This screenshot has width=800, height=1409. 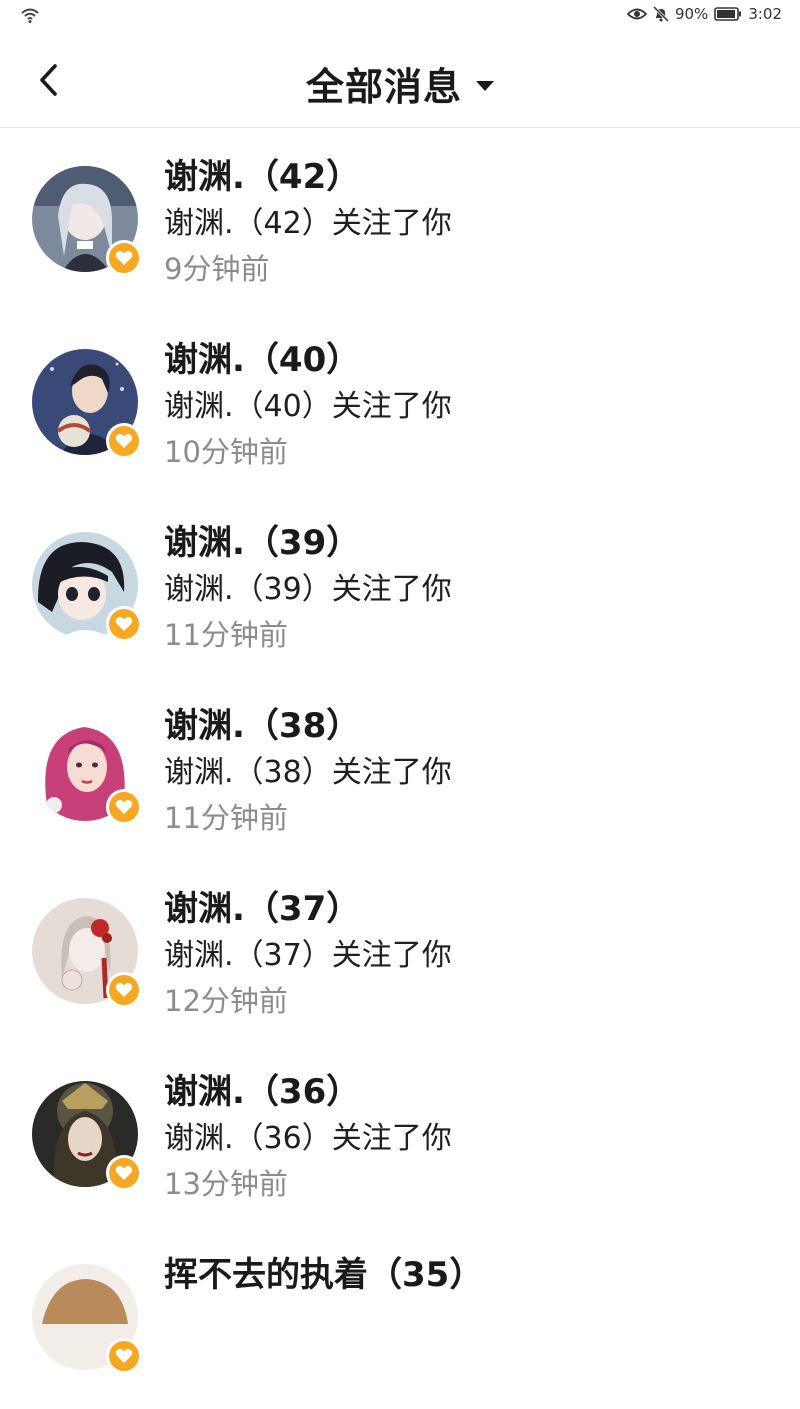 I want to click on wifi-icon, so click(x=30, y=17).